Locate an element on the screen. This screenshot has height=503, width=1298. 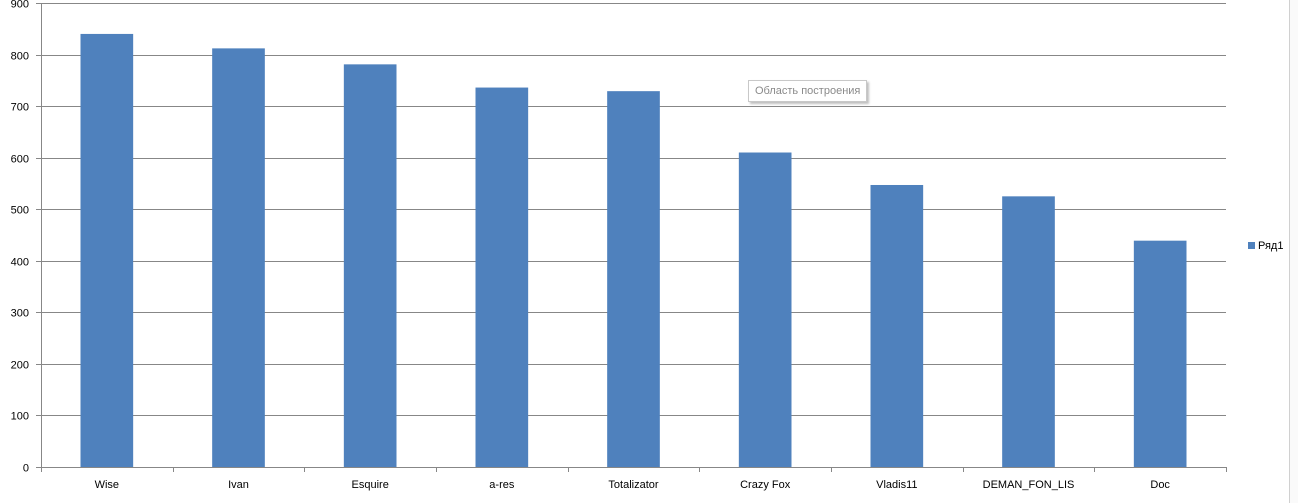
bar-wise is located at coordinates (107, 250).